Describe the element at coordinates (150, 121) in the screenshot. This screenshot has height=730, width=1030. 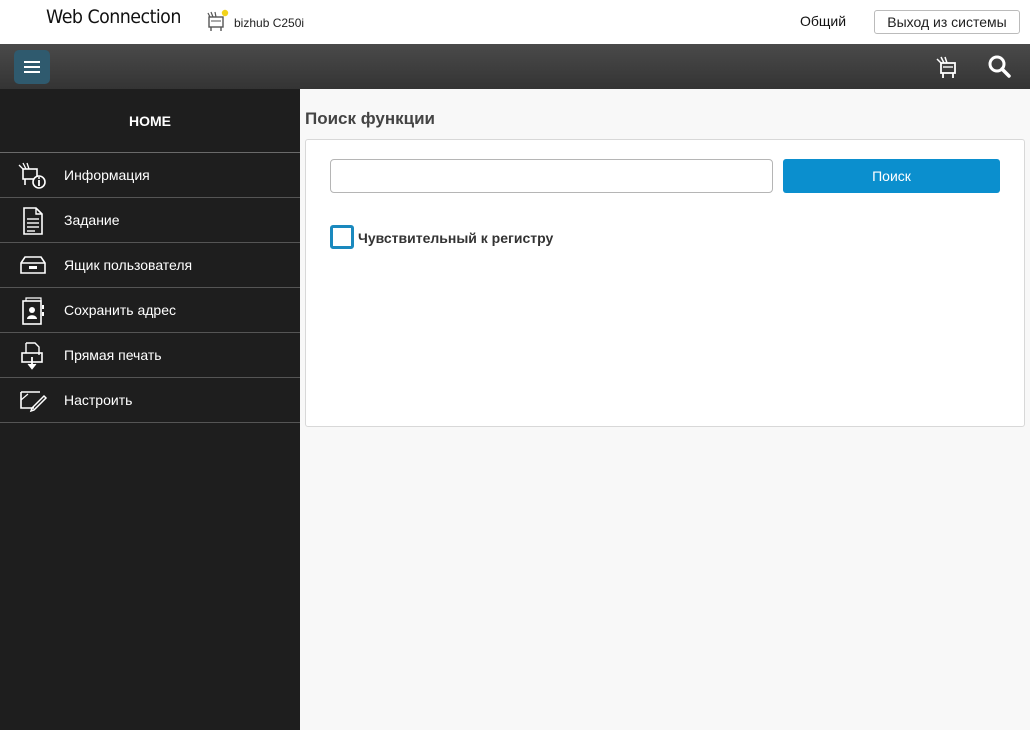
I see `sidebar-home: HOME` at that location.